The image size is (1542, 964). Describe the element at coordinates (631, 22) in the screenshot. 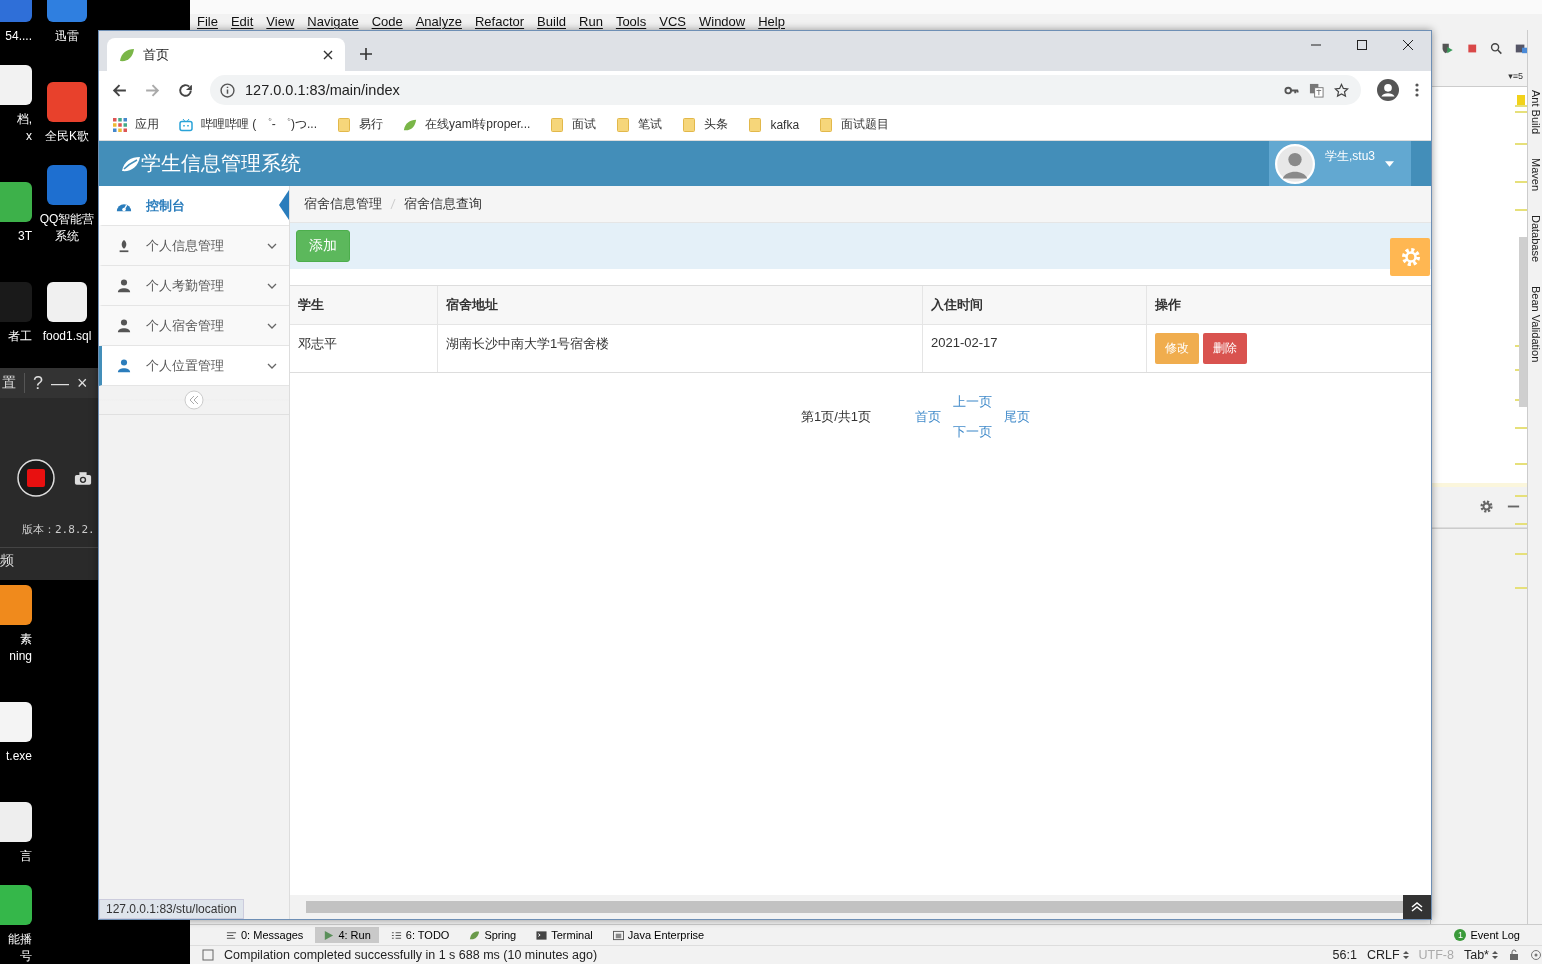

I see `menu-item: Tools` at that location.